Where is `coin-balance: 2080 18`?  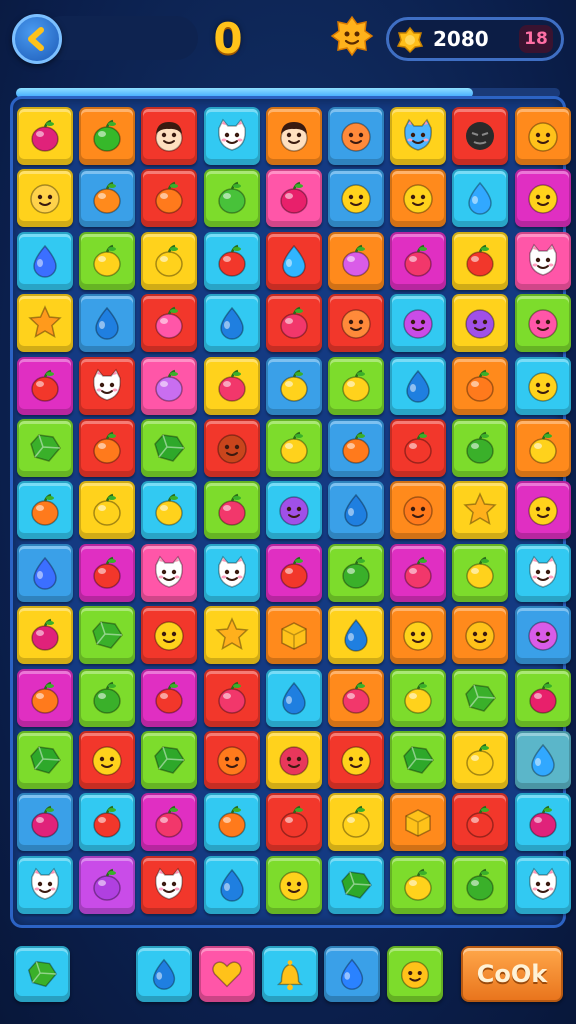 coin-balance: 2080 18 is located at coordinates (475, 39).